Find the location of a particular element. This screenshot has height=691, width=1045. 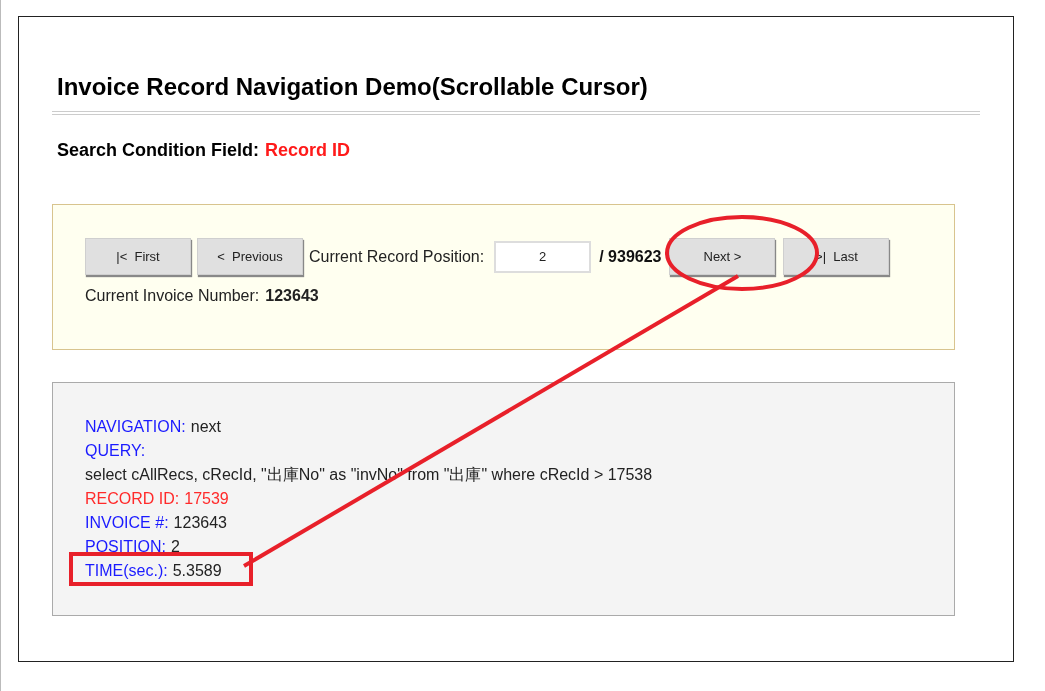

nav-button: |< First is located at coordinates (138, 256).